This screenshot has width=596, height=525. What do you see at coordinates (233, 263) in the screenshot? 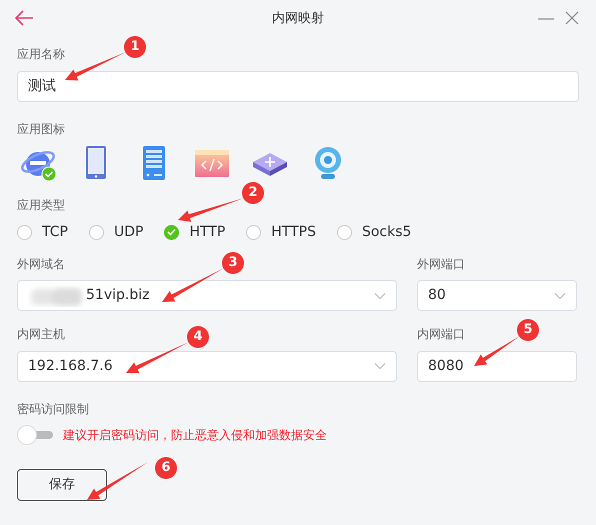
I see `annotation-number: 3` at bounding box center [233, 263].